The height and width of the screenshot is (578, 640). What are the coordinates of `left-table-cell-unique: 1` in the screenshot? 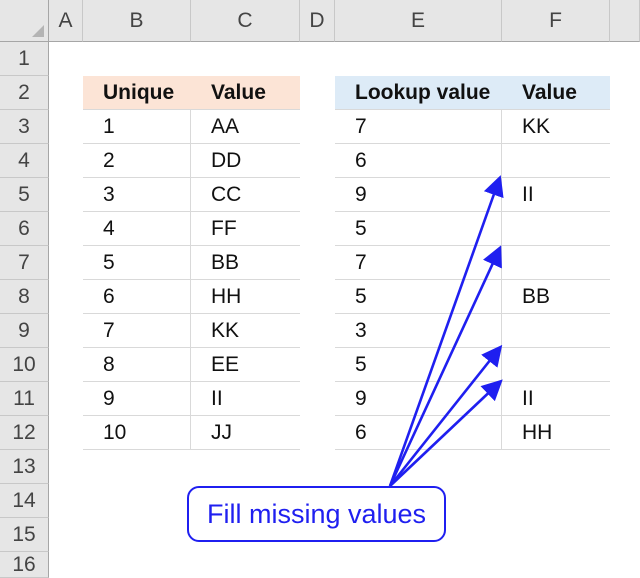 It's located at (137, 127).